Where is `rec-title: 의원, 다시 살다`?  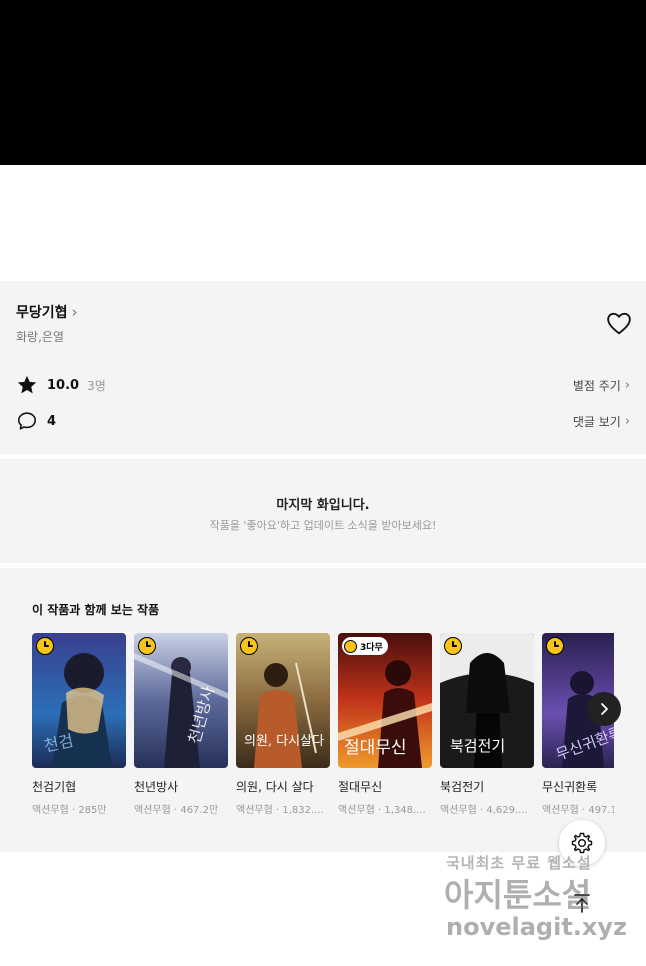 rec-title: 의원, 다시 살다 is located at coordinates (275, 787).